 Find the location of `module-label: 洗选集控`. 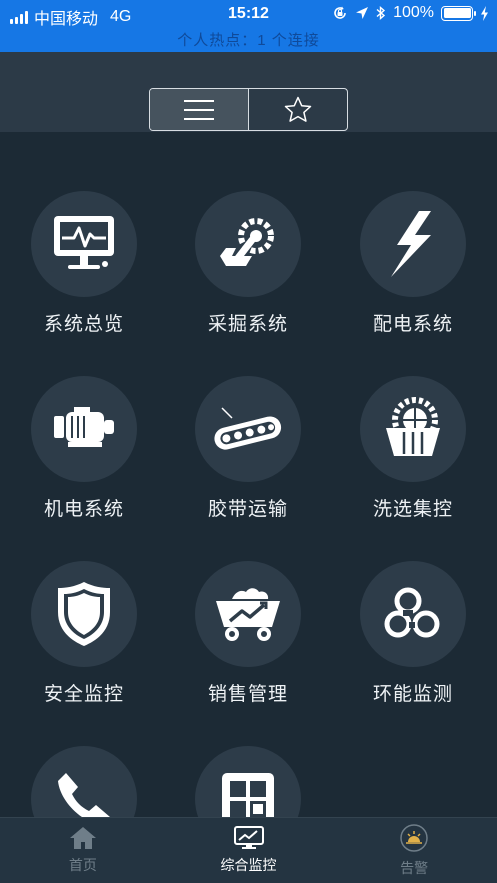

module-label: 洗选集控 is located at coordinates (412, 509).